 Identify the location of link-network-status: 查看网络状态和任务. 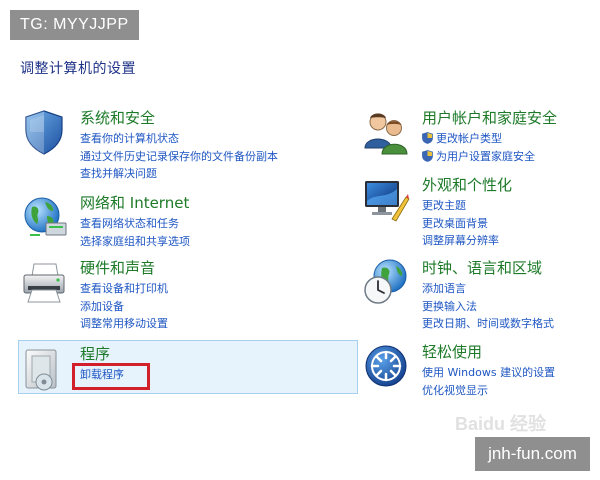
(135, 224).